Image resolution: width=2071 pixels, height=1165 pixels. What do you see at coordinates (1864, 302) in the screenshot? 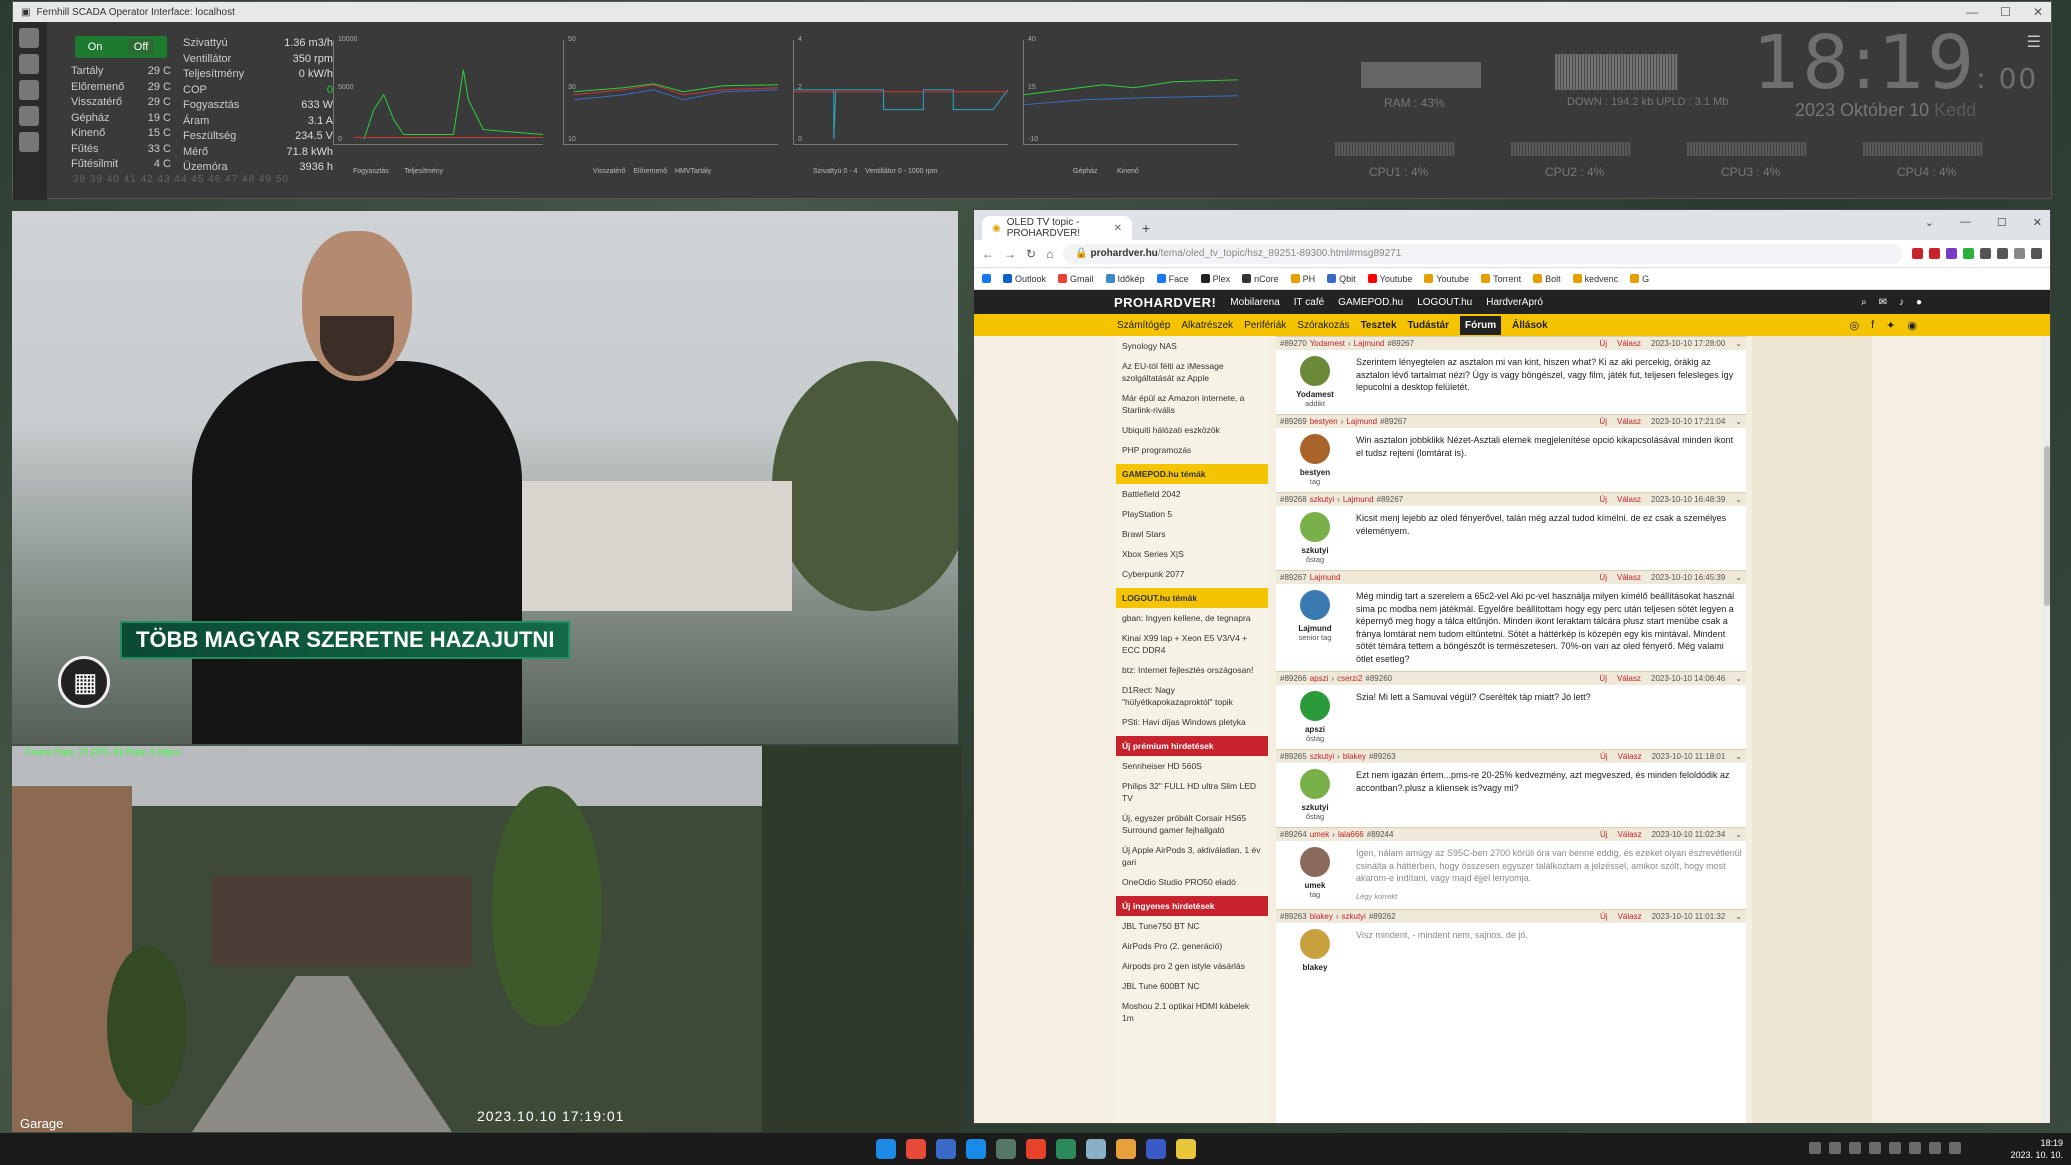
I see `search-icon: ⌕` at bounding box center [1864, 302].